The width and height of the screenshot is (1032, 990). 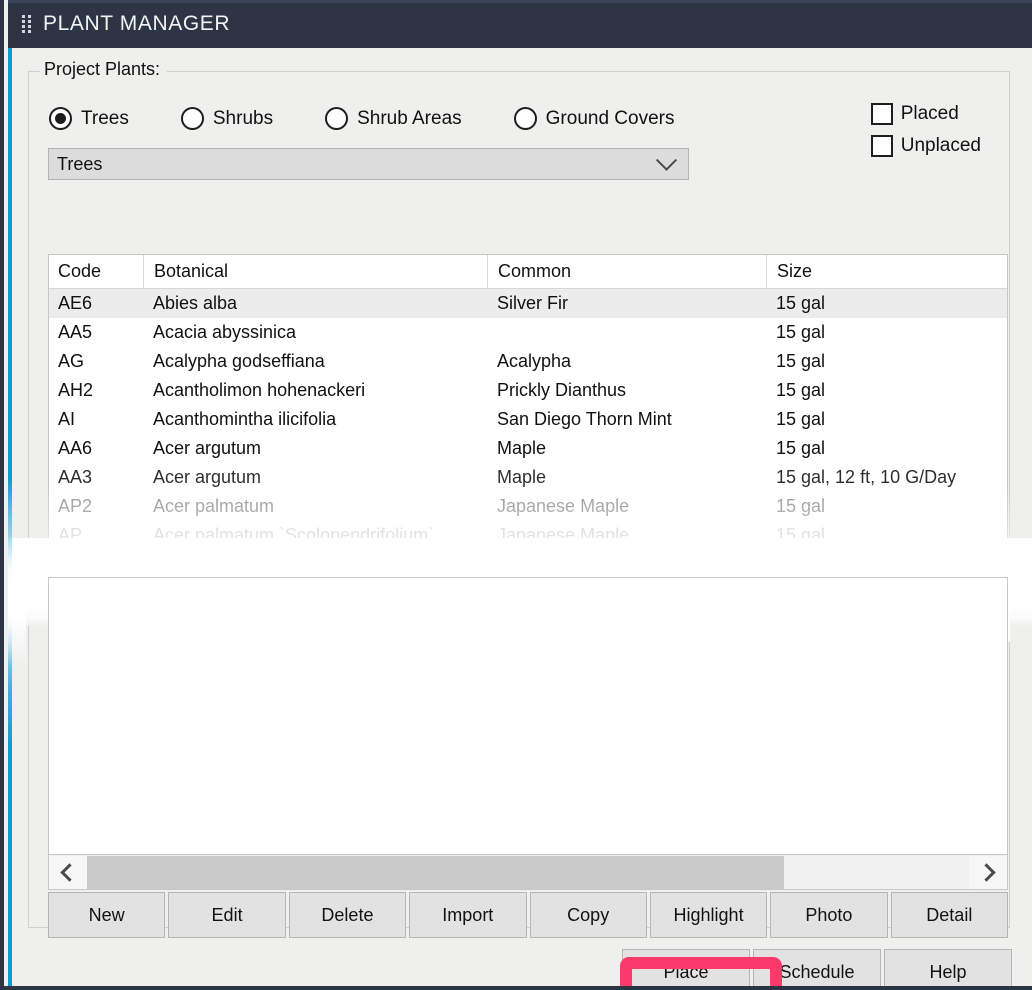 What do you see at coordinates (534, 361) in the screenshot?
I see `cell-common: Acalypha` at bounding box center [534, 361].